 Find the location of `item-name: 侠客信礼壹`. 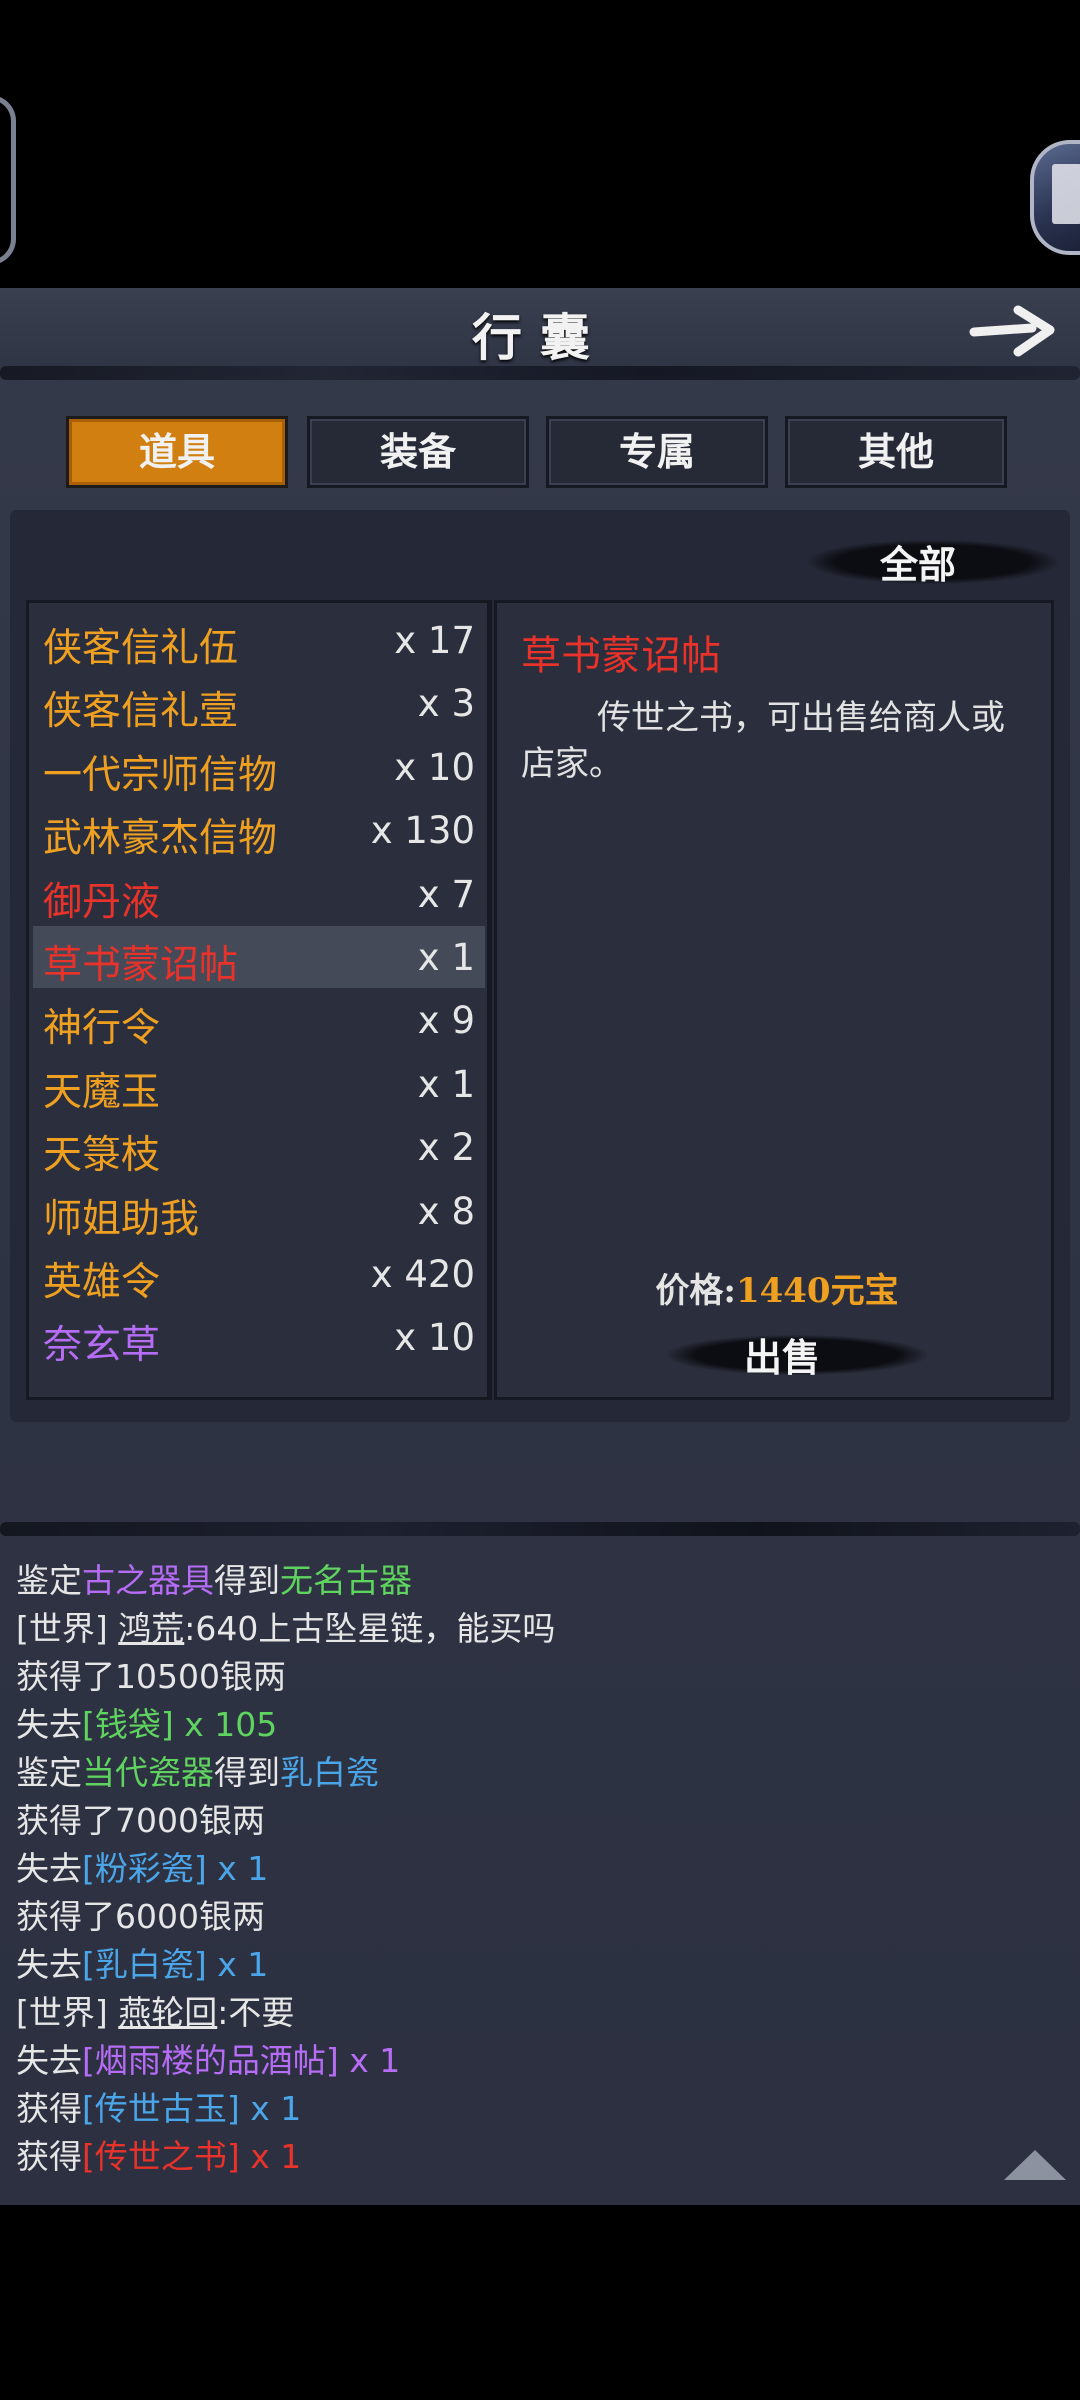

item-name: 侠客信礼壹 is located at coordinates (141, 712).